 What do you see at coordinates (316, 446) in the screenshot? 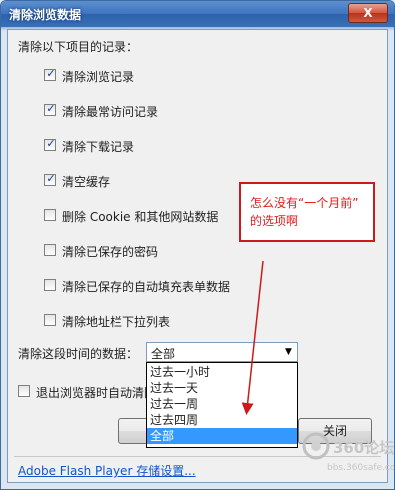
I see `watermark-logo-icon` at bounding box center [316, 446].